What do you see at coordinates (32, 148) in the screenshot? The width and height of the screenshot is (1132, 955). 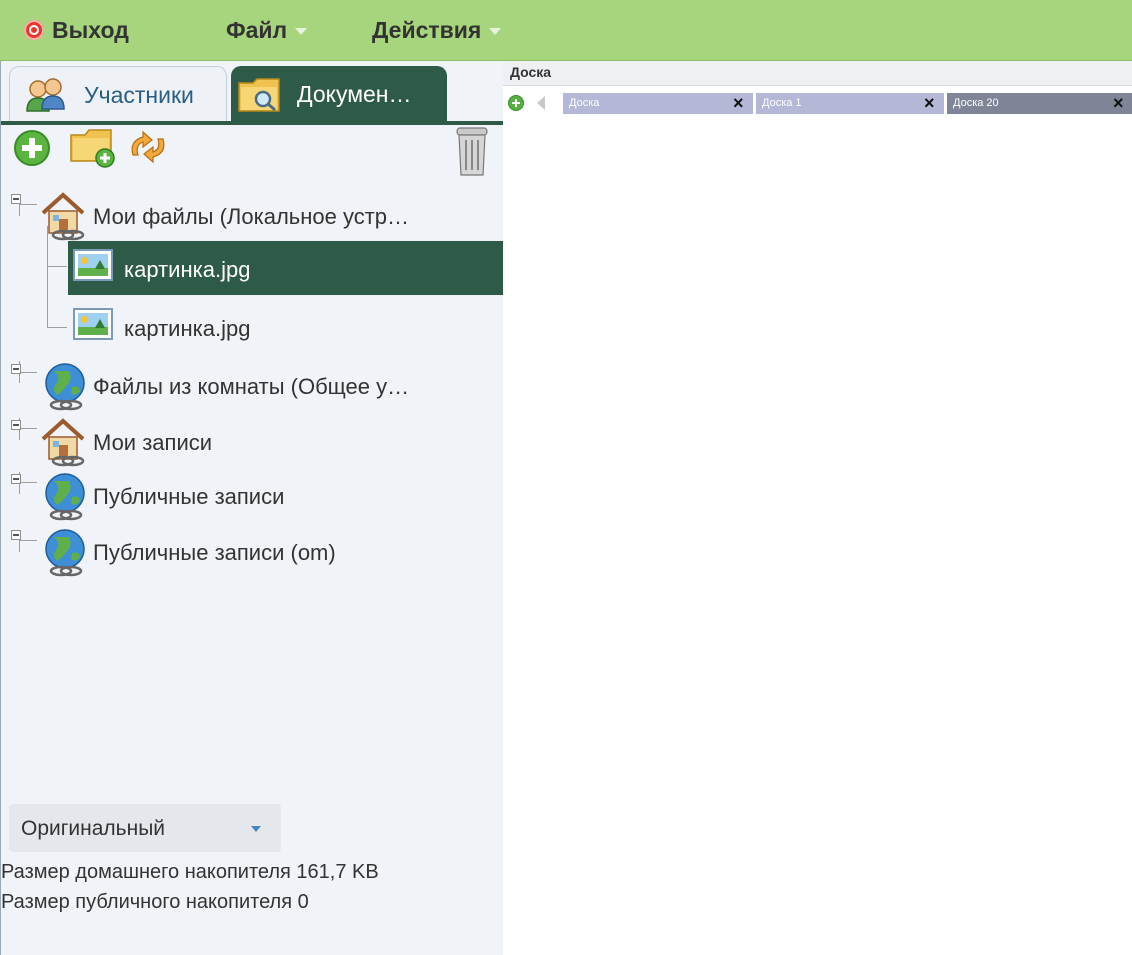 I see `add-icon` at bounding box center [32, 148].